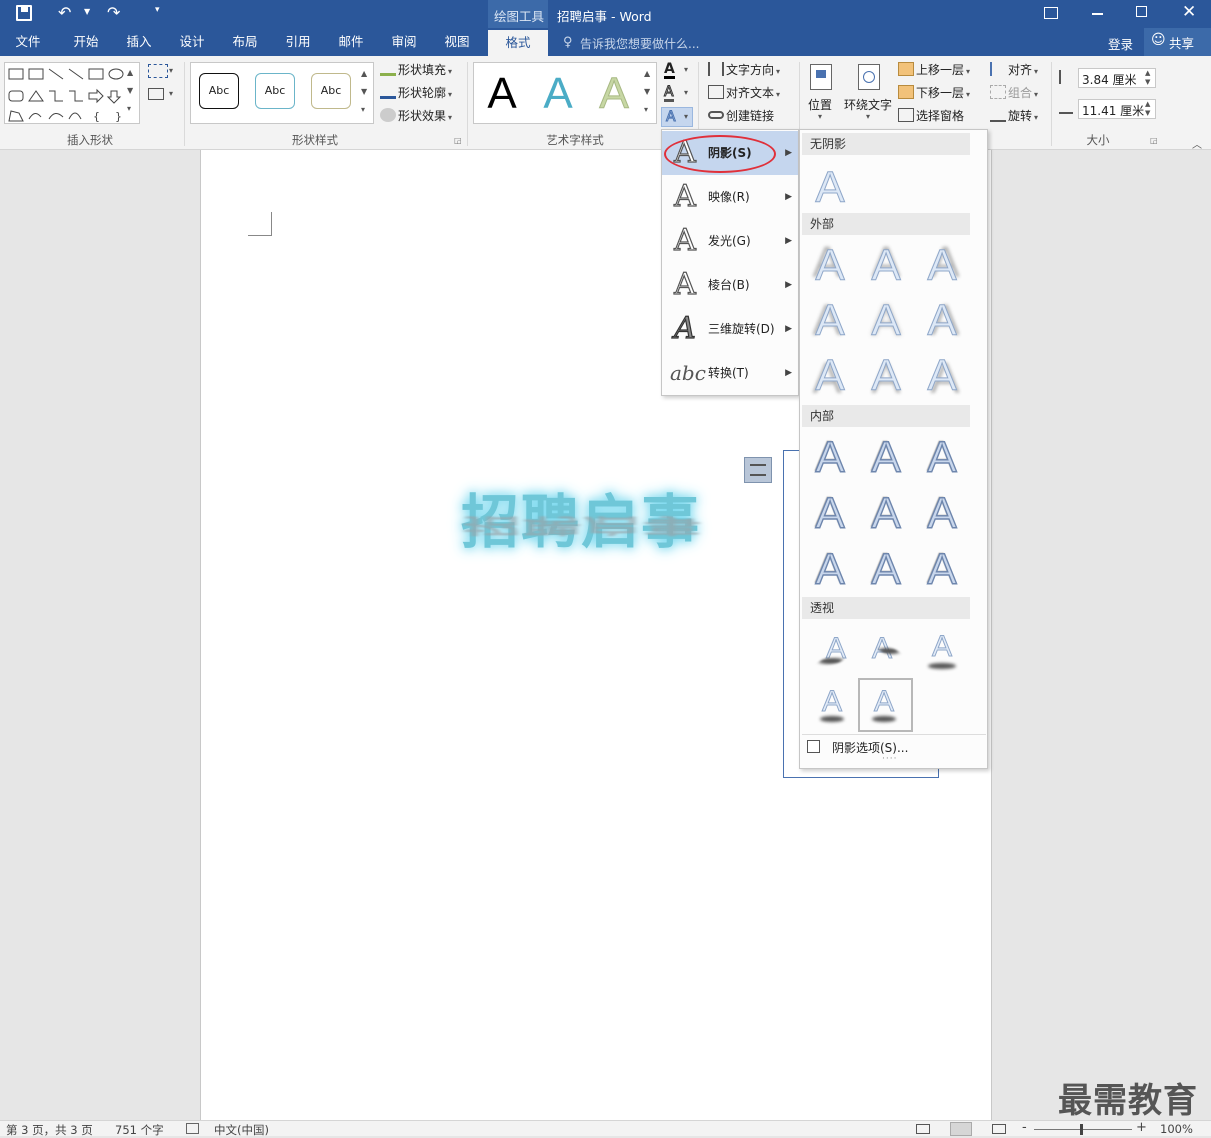 The image size is (1211, 1138). What do you see at coordinates (416, 116) in the screenshot?
I see `shape-effects-button: 形状效果 ▾` at bounding box center [416, 116].